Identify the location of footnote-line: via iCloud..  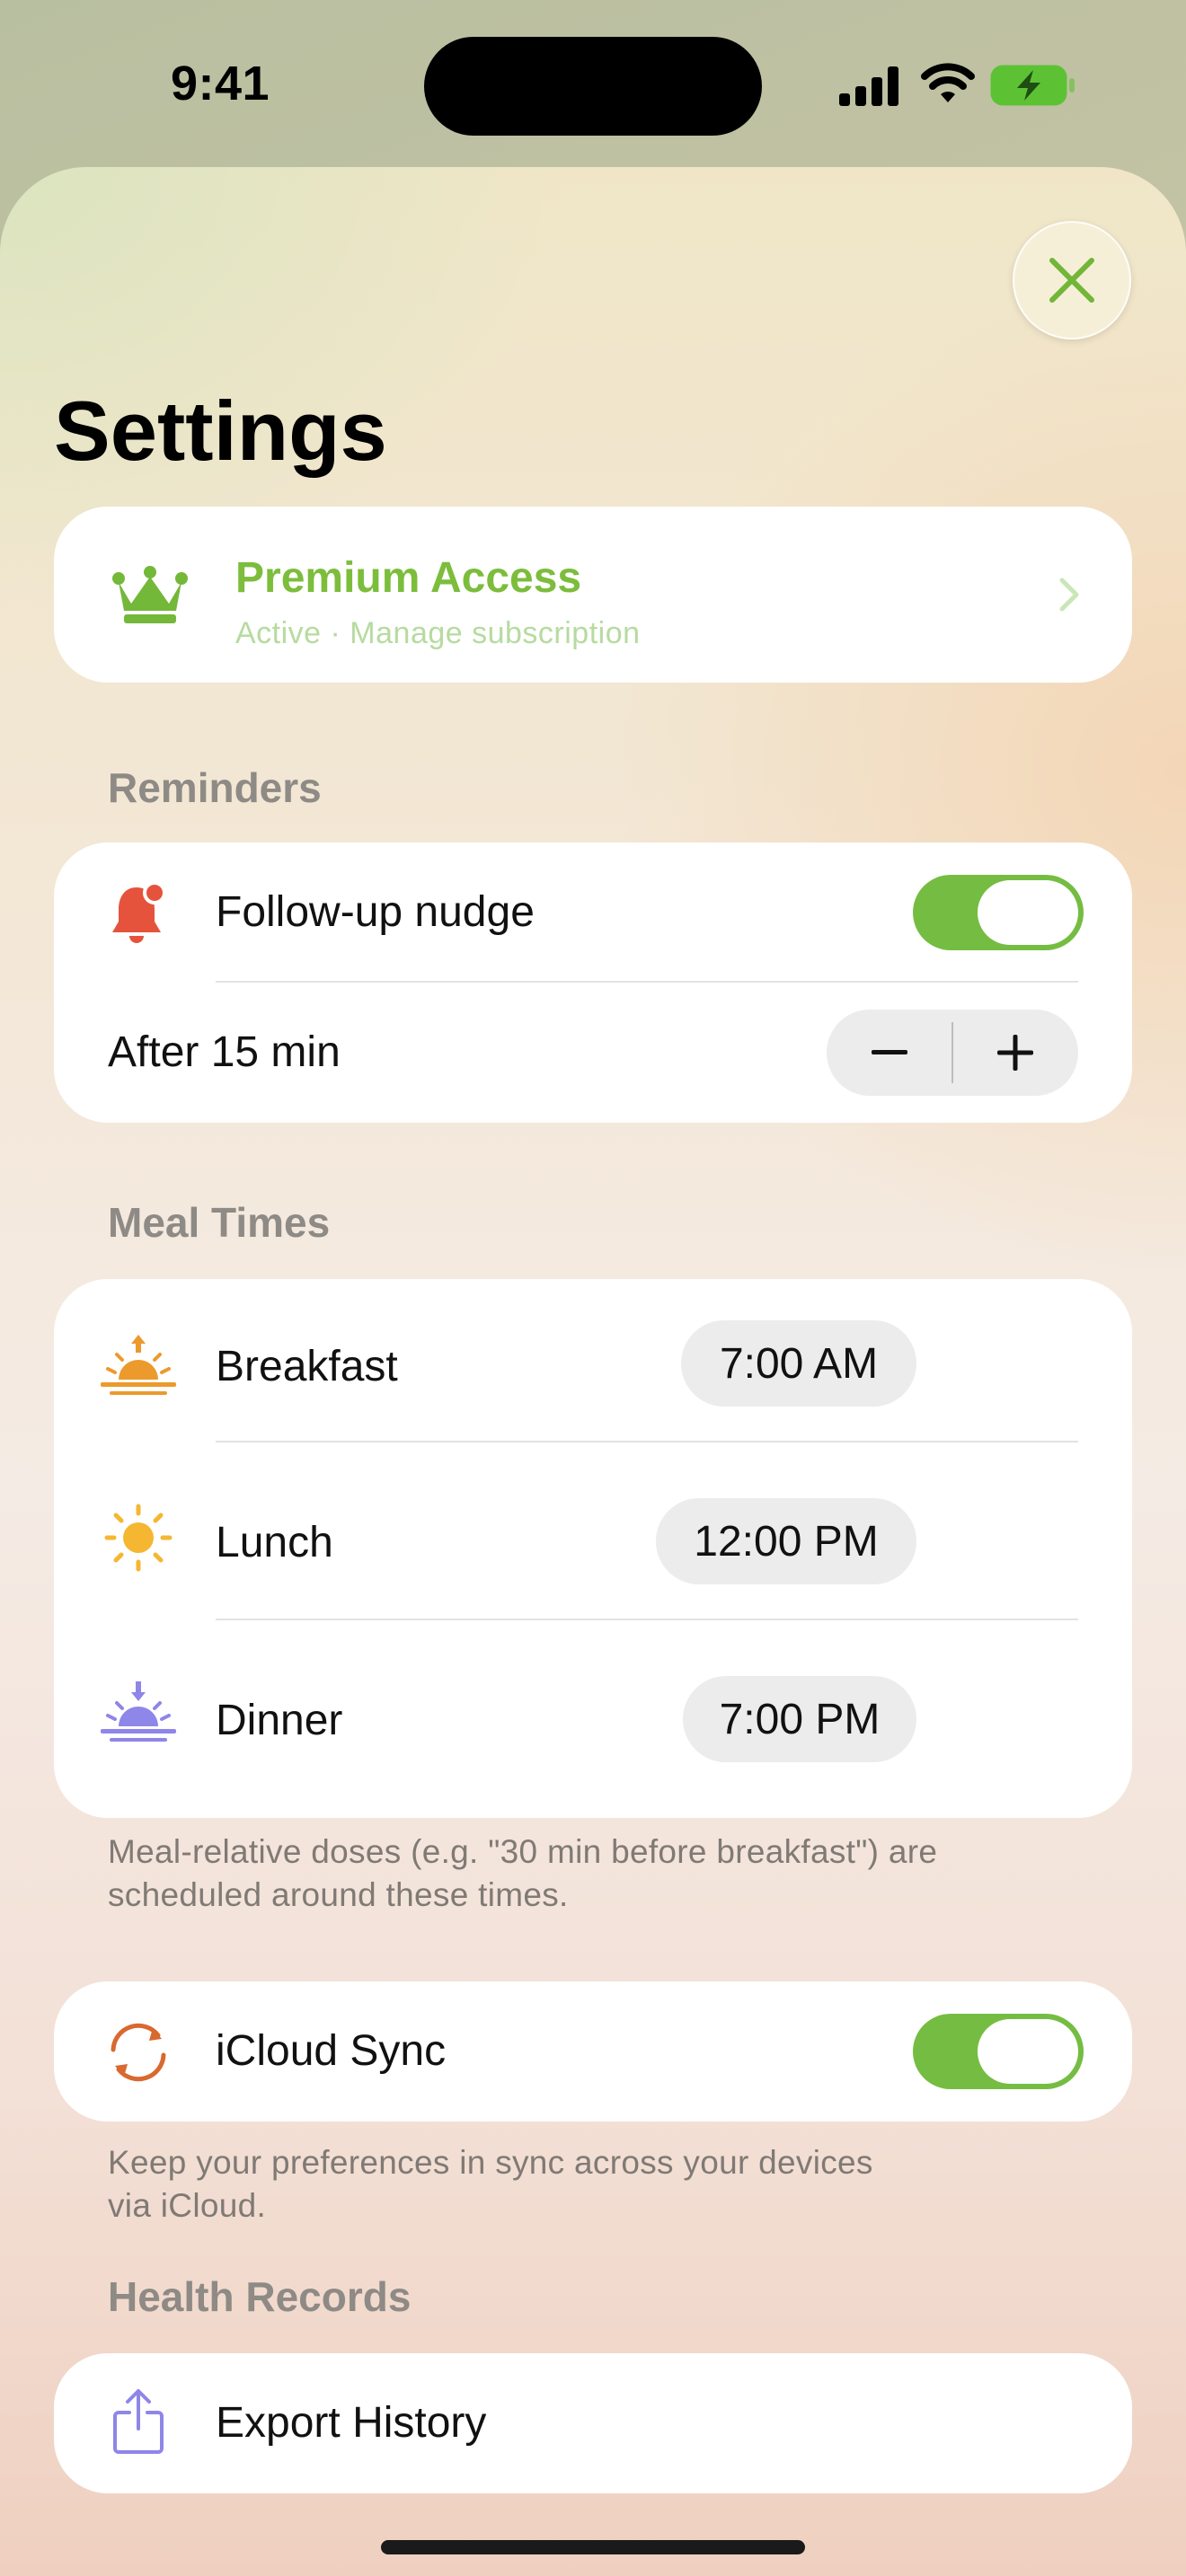
(187, 2205).